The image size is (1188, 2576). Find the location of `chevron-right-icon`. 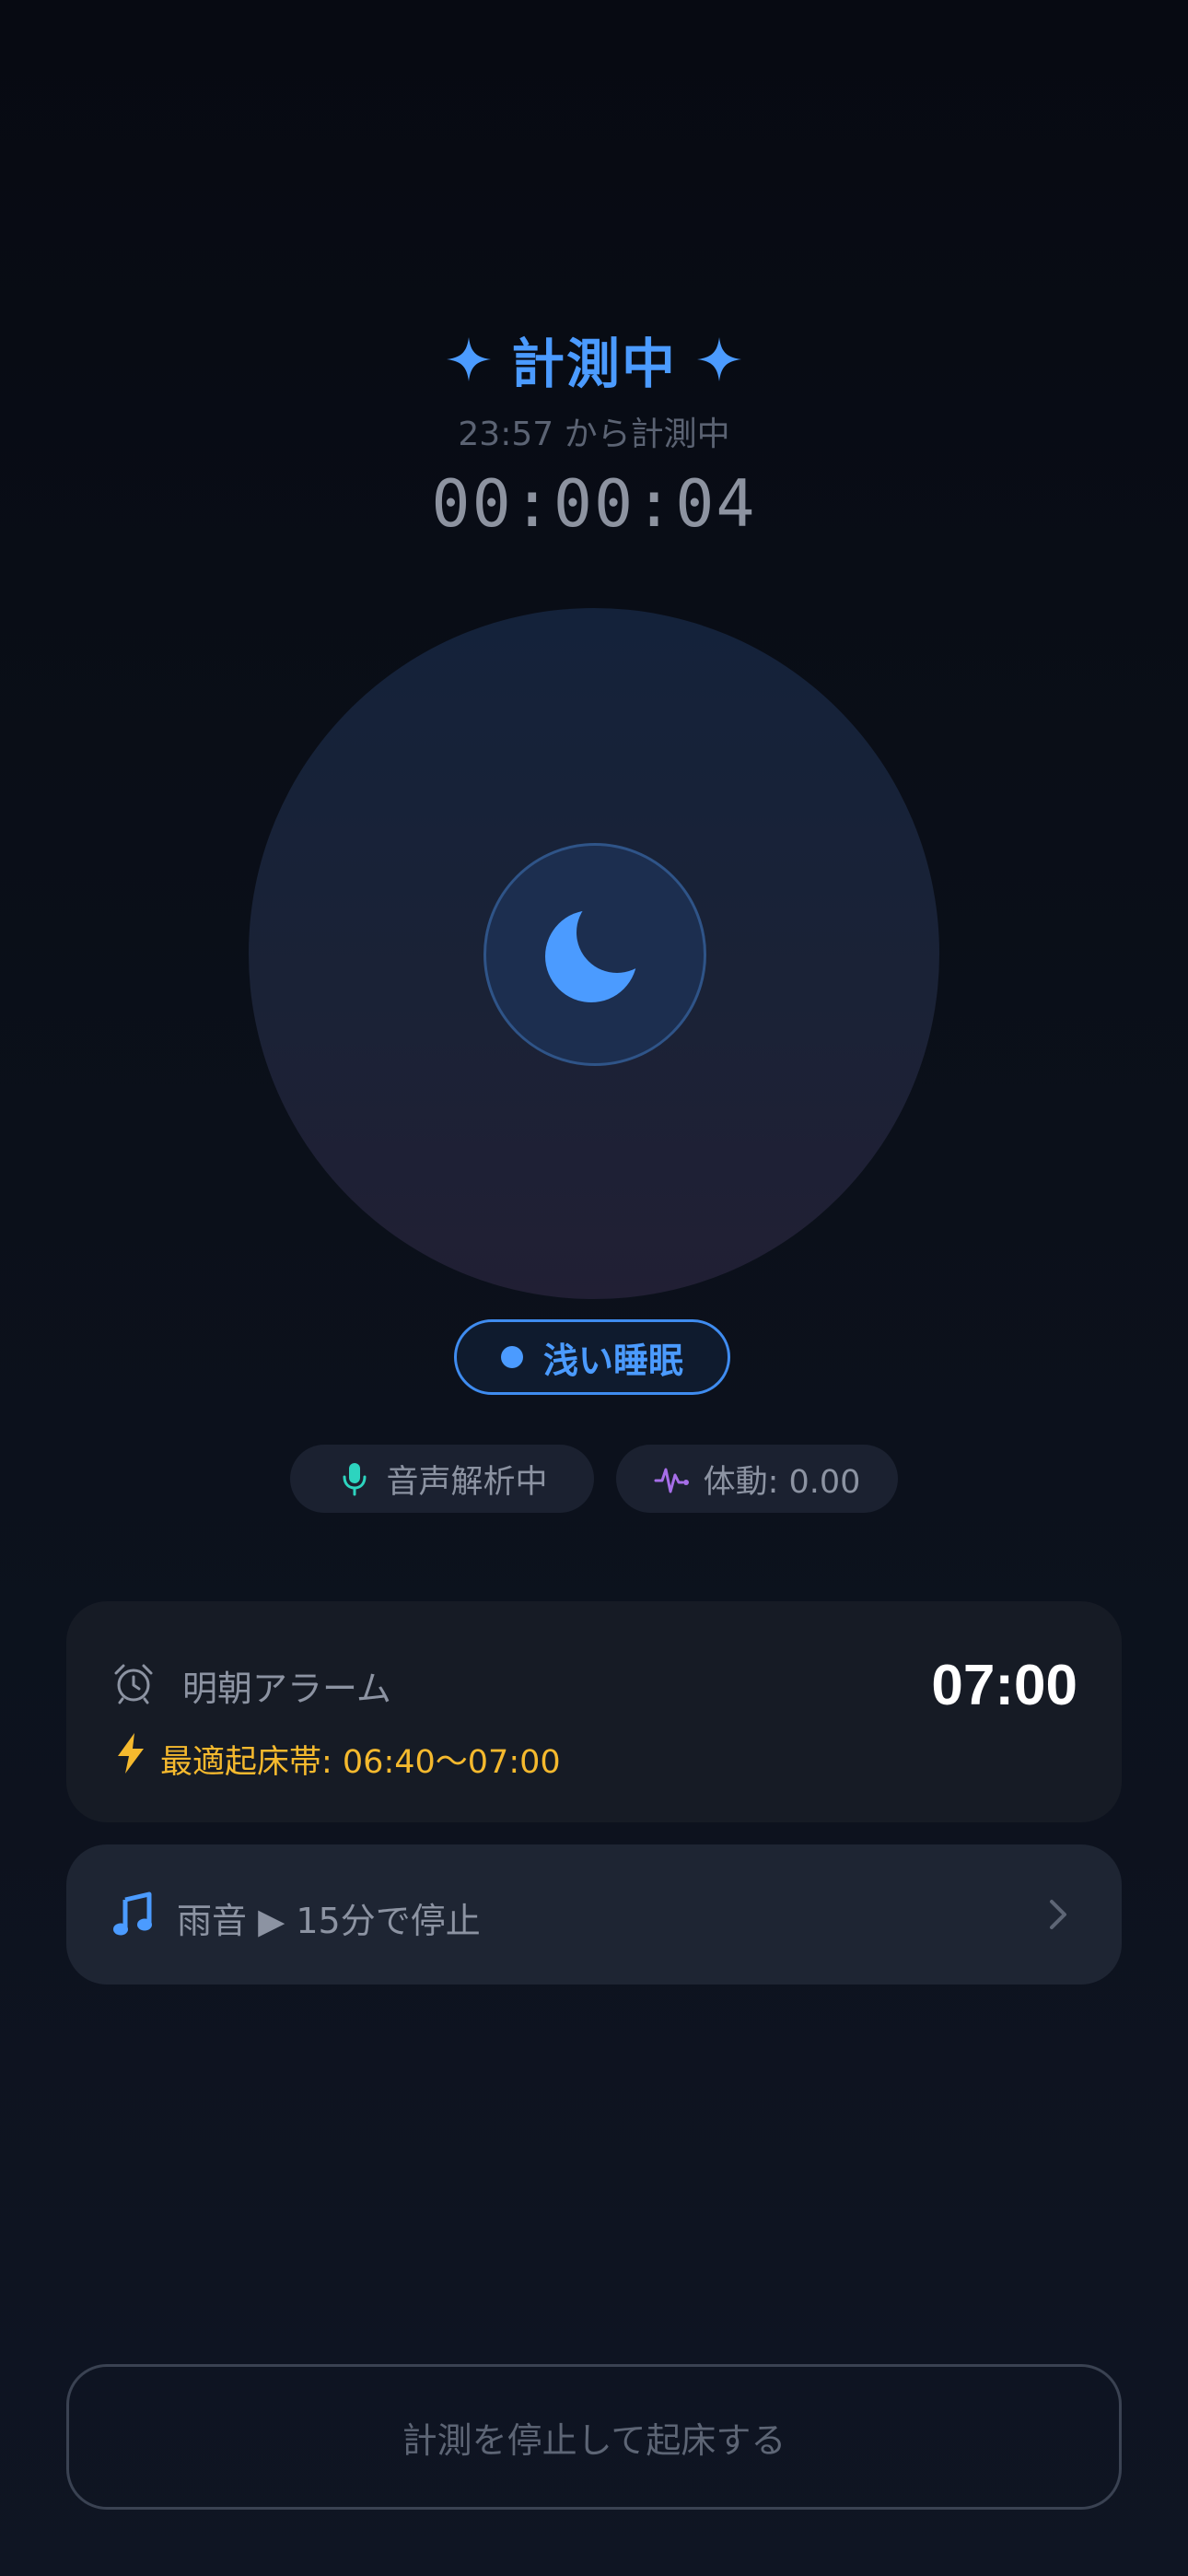

chevron-right-icon is located at coordinates (1058, 1914).